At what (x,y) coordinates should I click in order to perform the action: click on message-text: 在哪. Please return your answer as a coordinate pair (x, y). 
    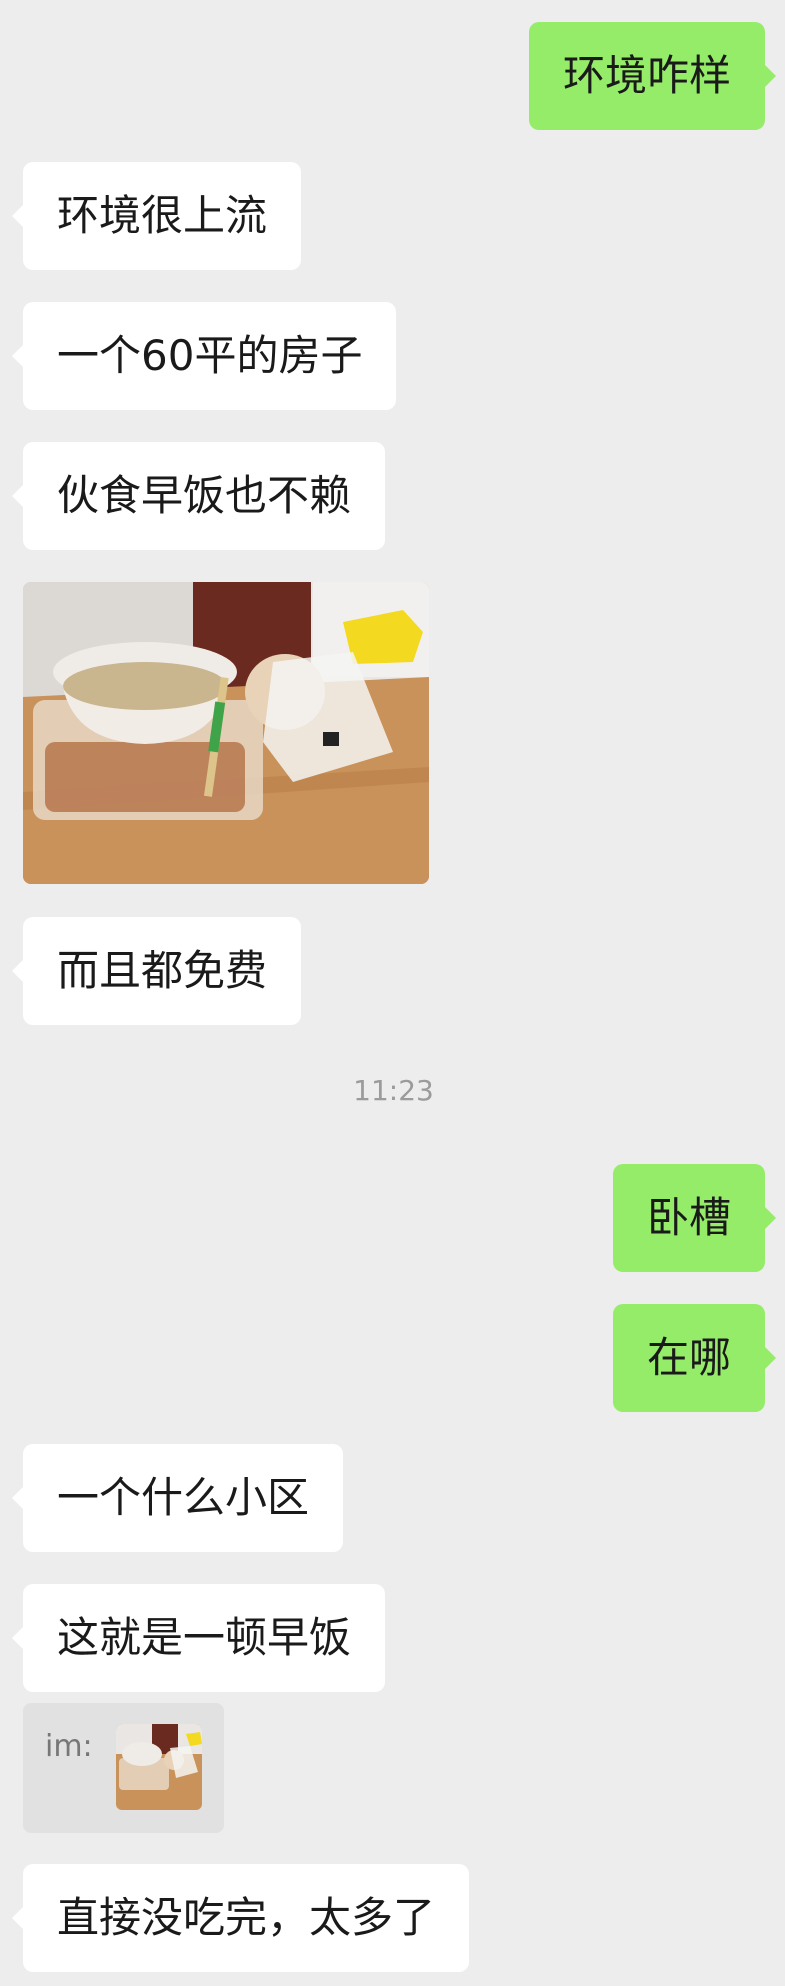
    Looking at the image, I should click on (688, 1357).